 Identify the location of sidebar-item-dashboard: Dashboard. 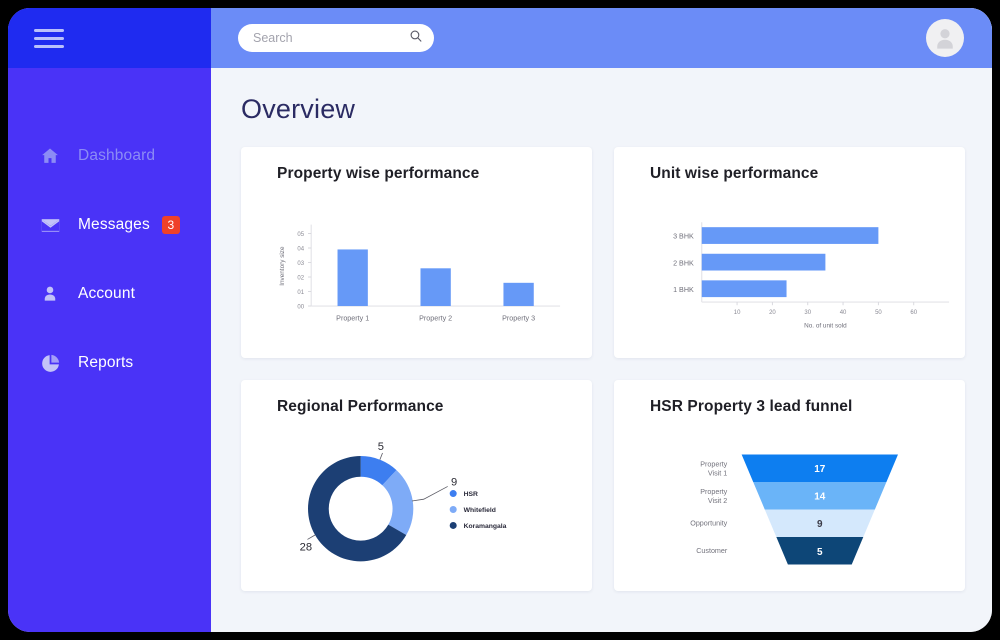
(109, 156).